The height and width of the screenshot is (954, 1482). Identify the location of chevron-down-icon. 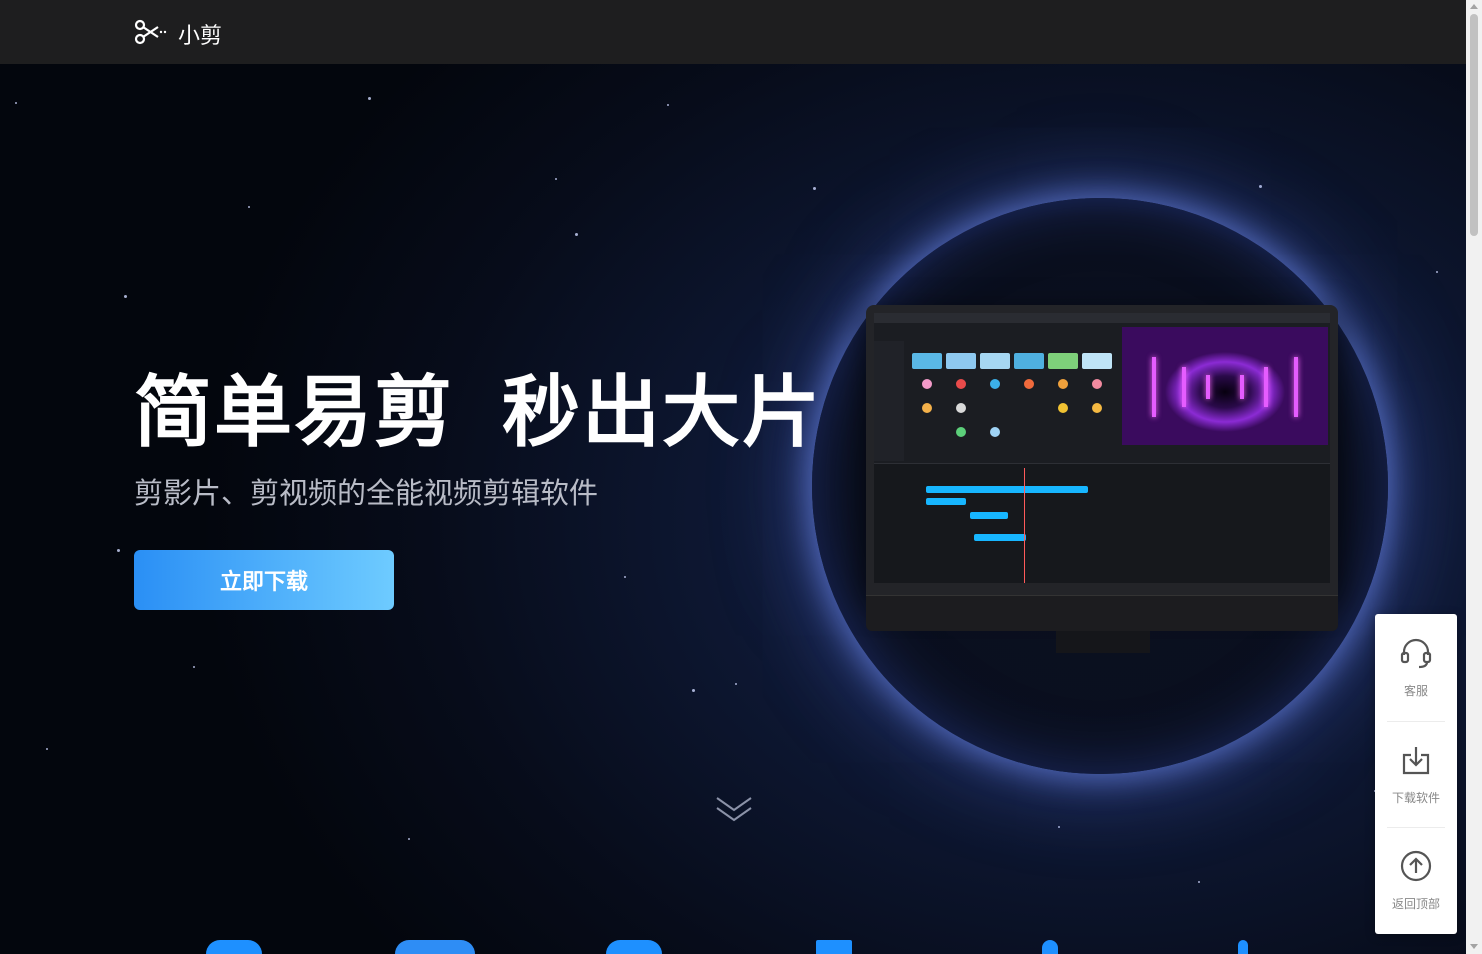
(734, 812).